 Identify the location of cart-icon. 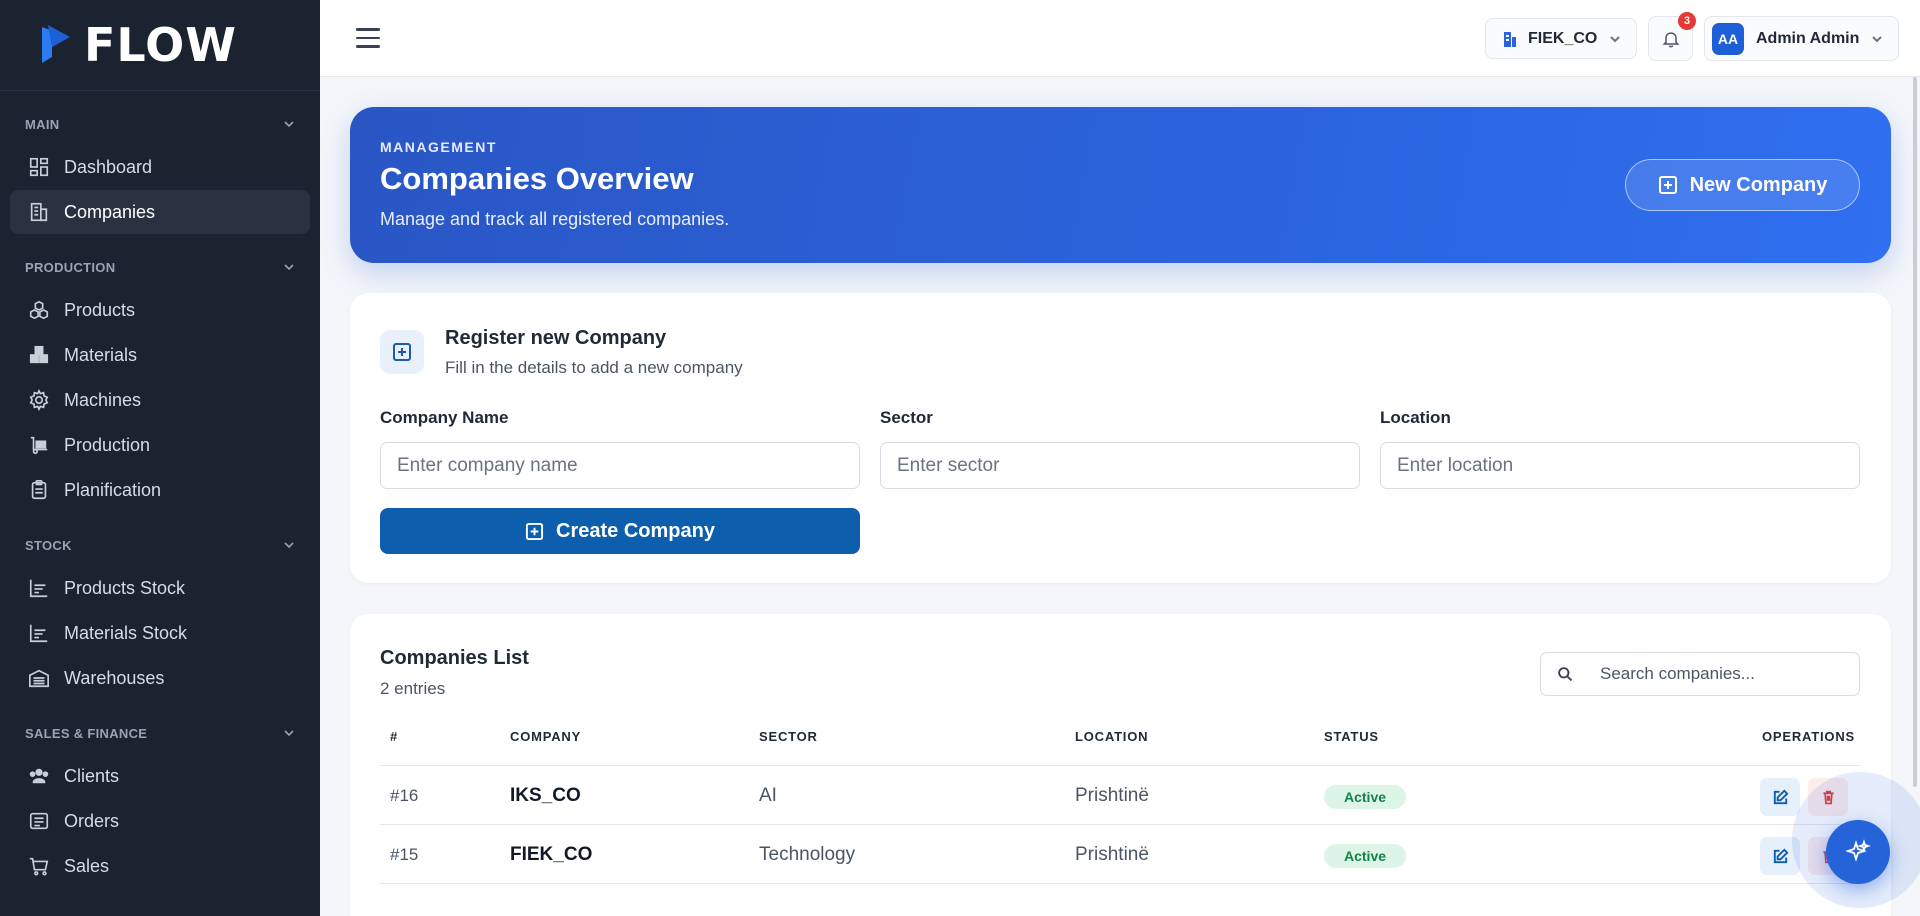
(39, 866).